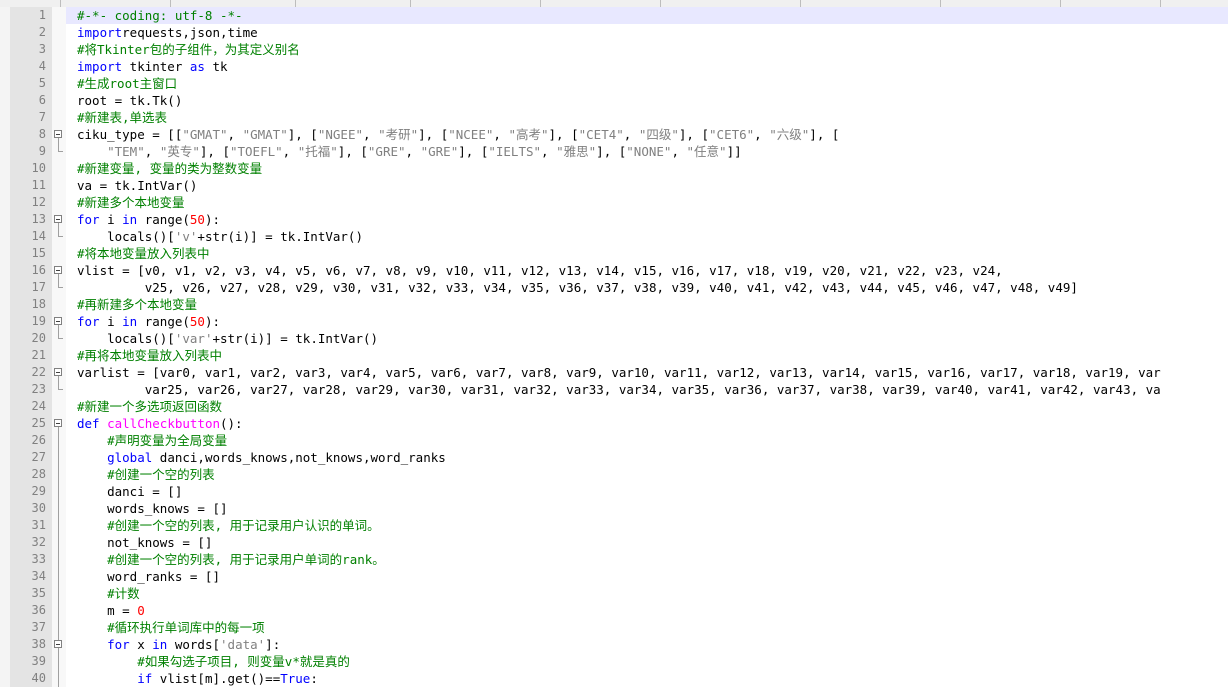  I want to click on code-line: 30 words_knows = [], so click(619, 508).